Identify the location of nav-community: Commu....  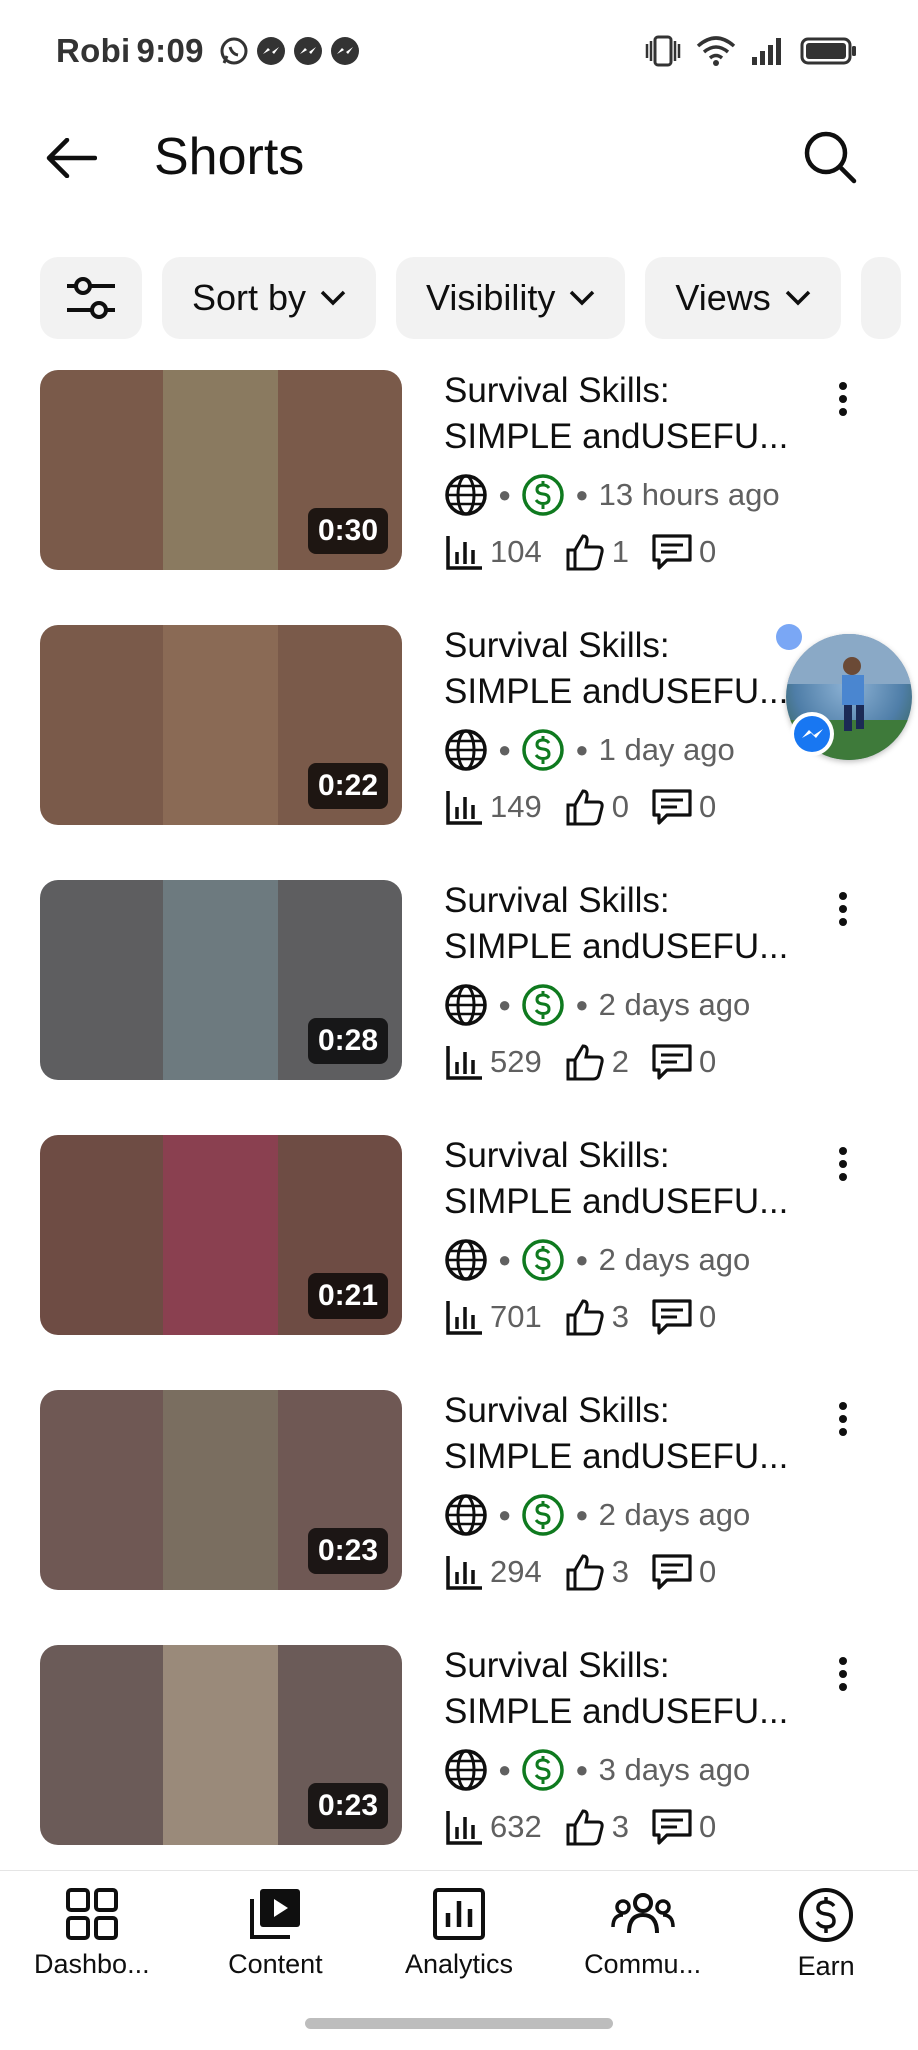
(643, 1935).